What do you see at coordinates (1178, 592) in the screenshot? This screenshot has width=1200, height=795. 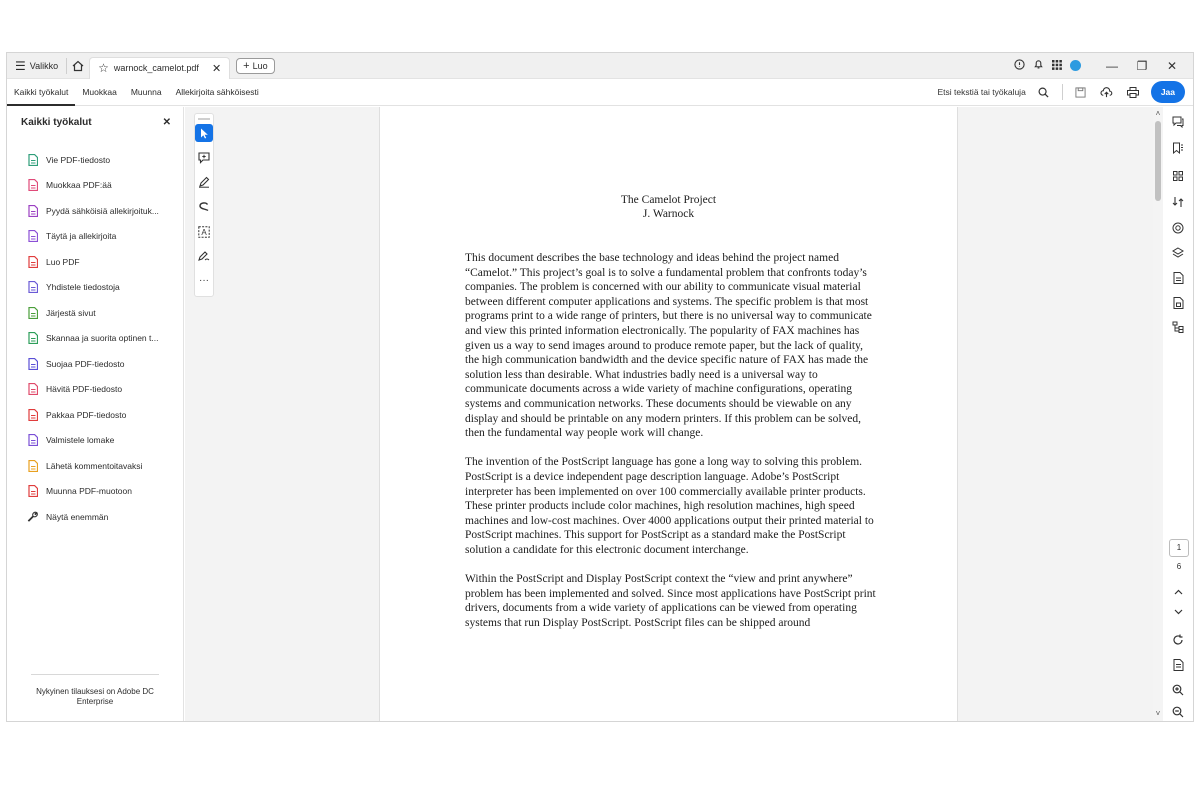 I see `previous-page-icon` at bounding box center [1178, 592].